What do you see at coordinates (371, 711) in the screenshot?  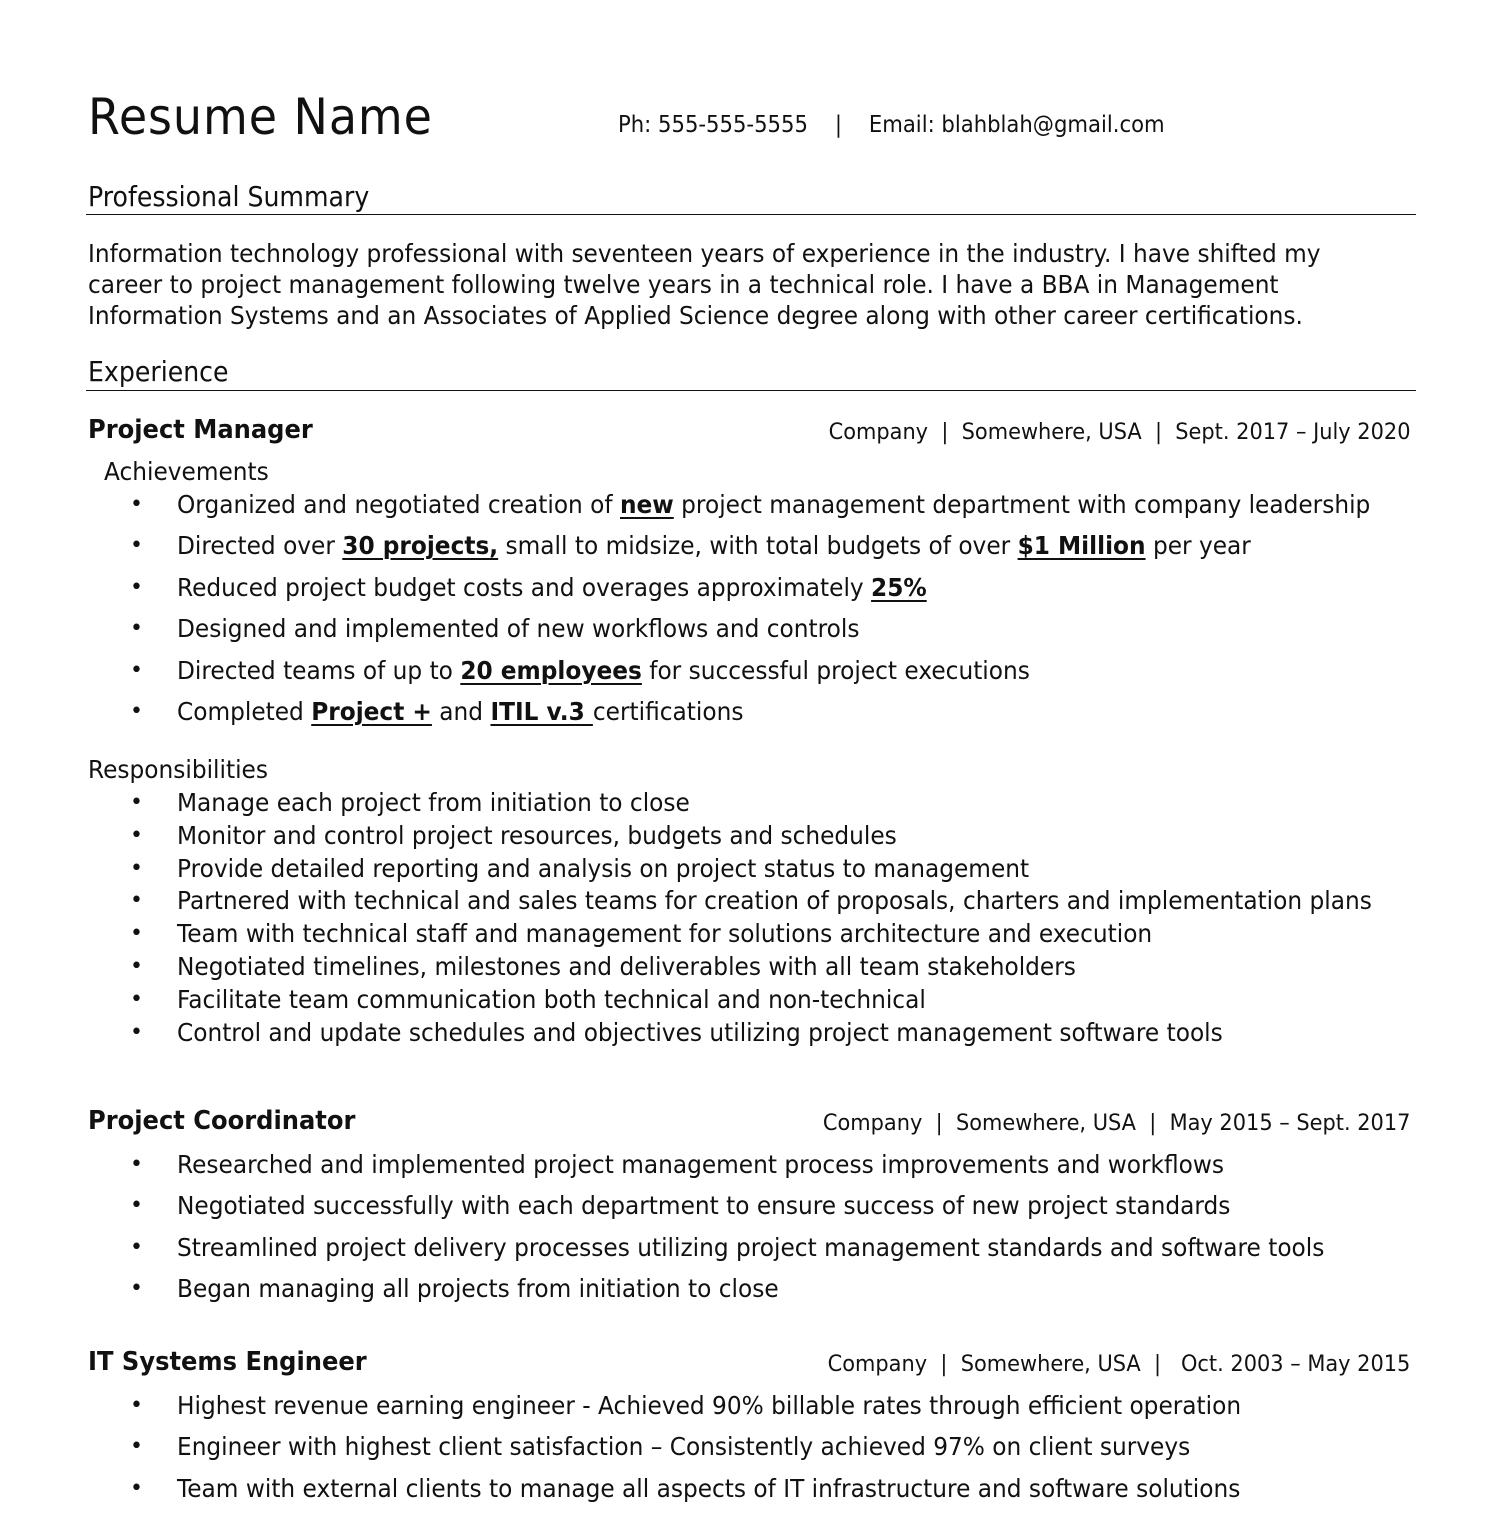 I see `highlight: Project +` at bounding box center [371, 711].